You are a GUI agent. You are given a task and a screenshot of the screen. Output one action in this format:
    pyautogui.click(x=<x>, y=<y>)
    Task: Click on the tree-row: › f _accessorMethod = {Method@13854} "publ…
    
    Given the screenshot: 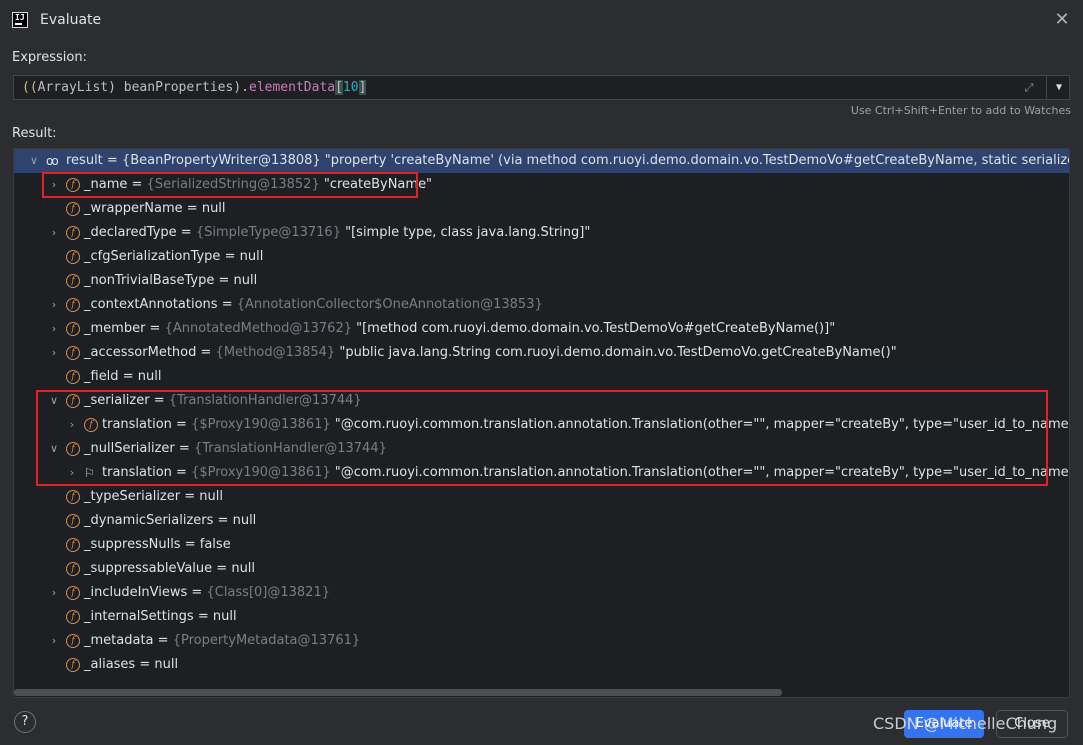 What is the action you would take?
    pyautogui.click(x=541, y=353)
    